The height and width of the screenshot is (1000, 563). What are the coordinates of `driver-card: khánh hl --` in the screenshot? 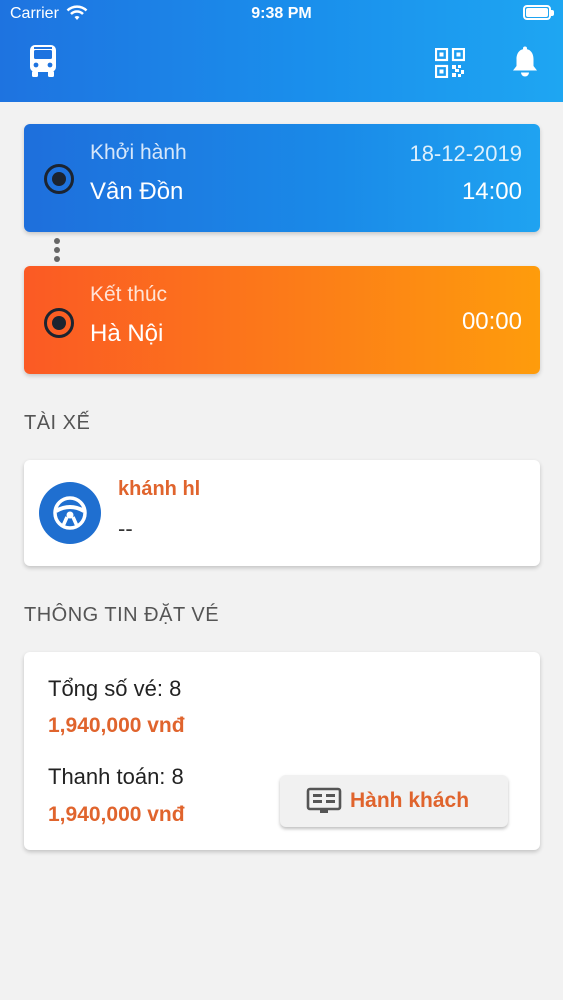 It's located at (282, 513).